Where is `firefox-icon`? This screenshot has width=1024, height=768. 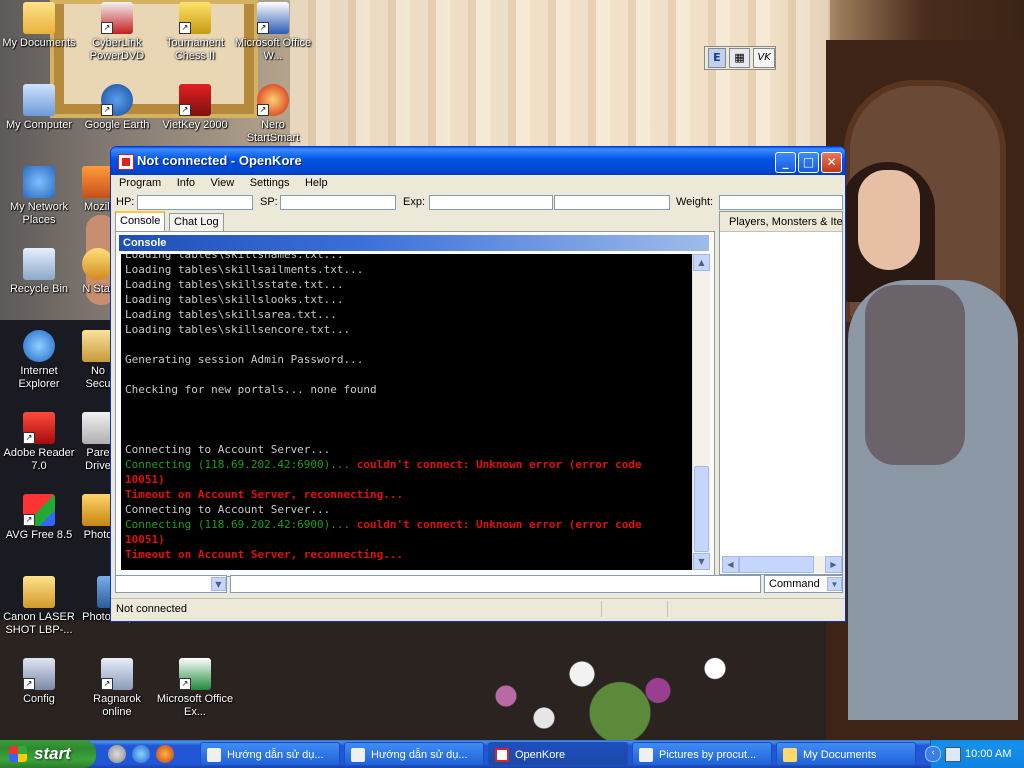
firefox-icon is located at coordinates (165, 754).